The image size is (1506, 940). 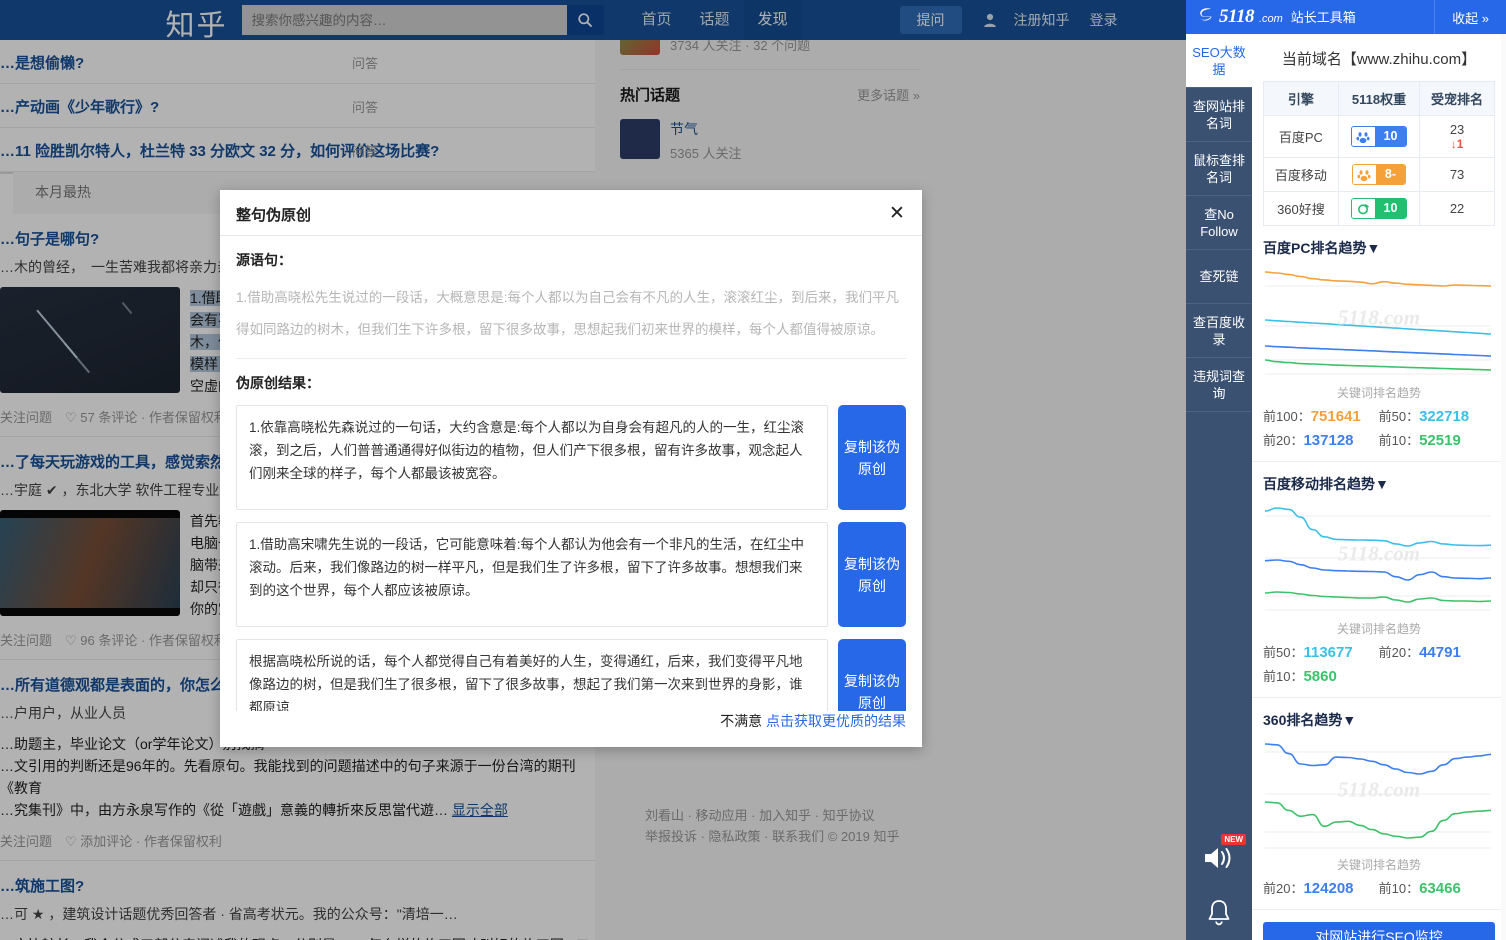 I want to click on toolbar-tab-dead-links: 查死链, so click(x=1219, y=277).